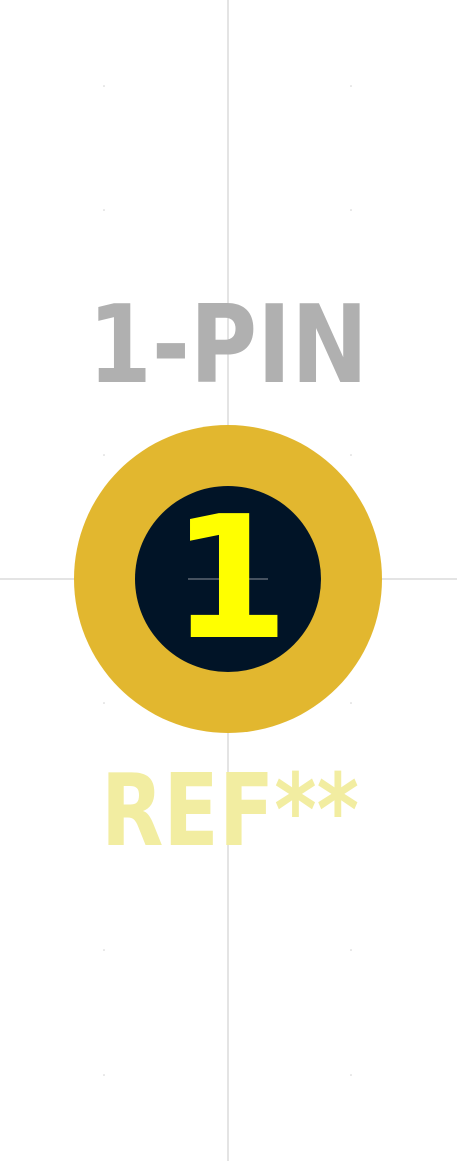 The height and width of the screenshot is (1161, 457). Describe the element at coordinates (228, 345) in the screenshot. I see `footprint-value-label: 1-PIN` at that location.